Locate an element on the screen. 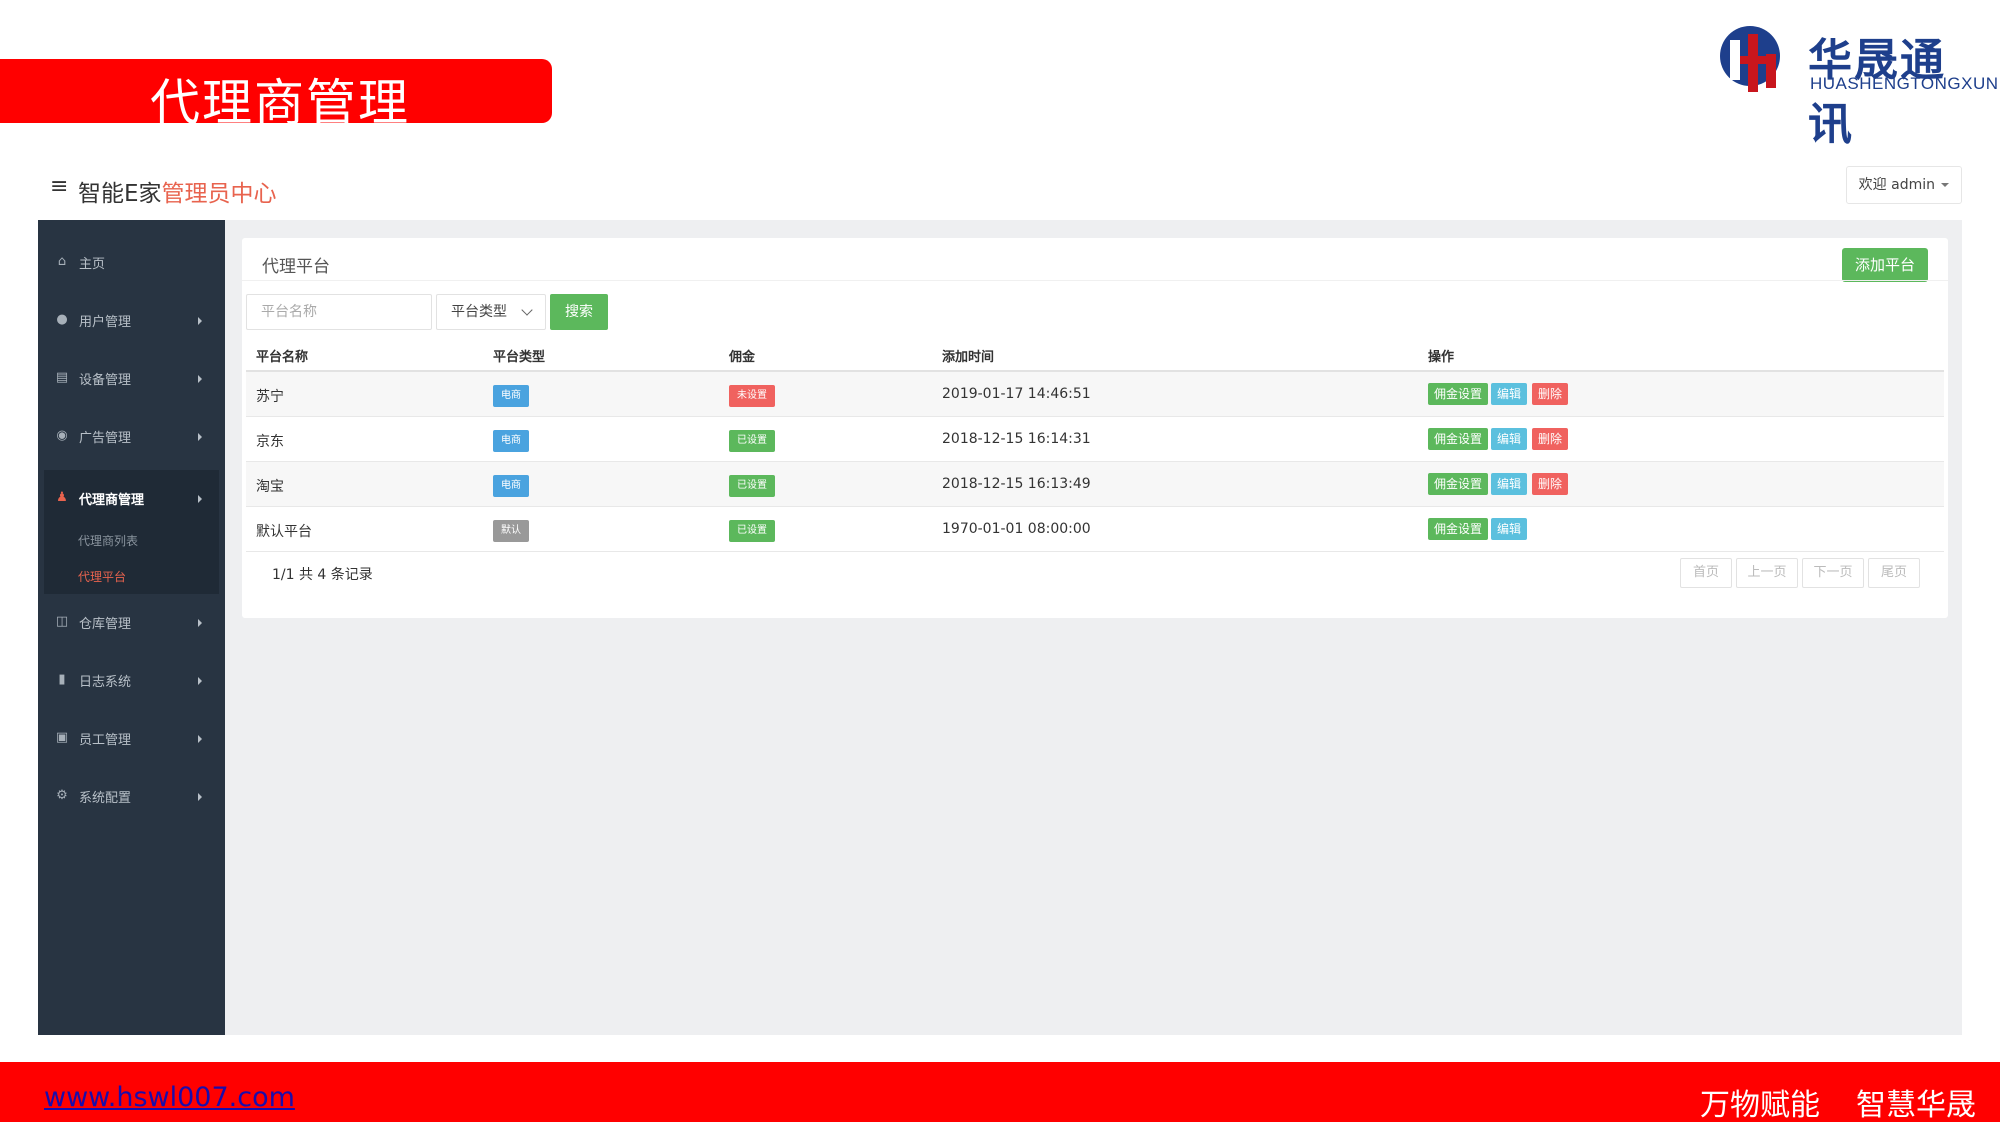 The image size is (2000, 1125). table-row: 苏宁 电商 未设置 2019-01-17 14:46:51 佣金设置 编辑 删除 is located at coordinates (1095, 394).